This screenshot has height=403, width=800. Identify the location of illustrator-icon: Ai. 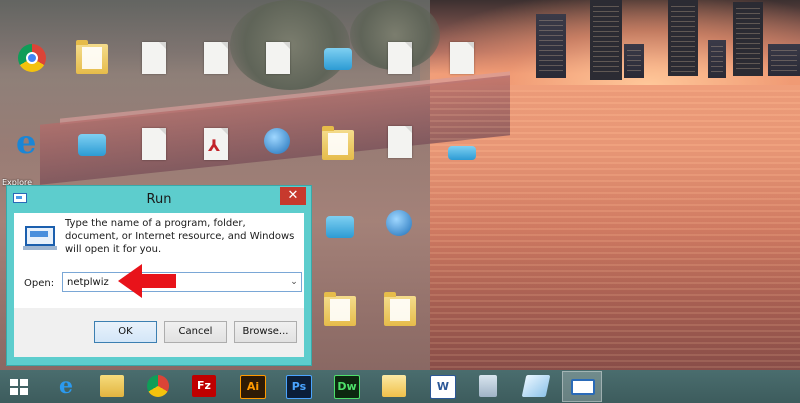
(253, 387).